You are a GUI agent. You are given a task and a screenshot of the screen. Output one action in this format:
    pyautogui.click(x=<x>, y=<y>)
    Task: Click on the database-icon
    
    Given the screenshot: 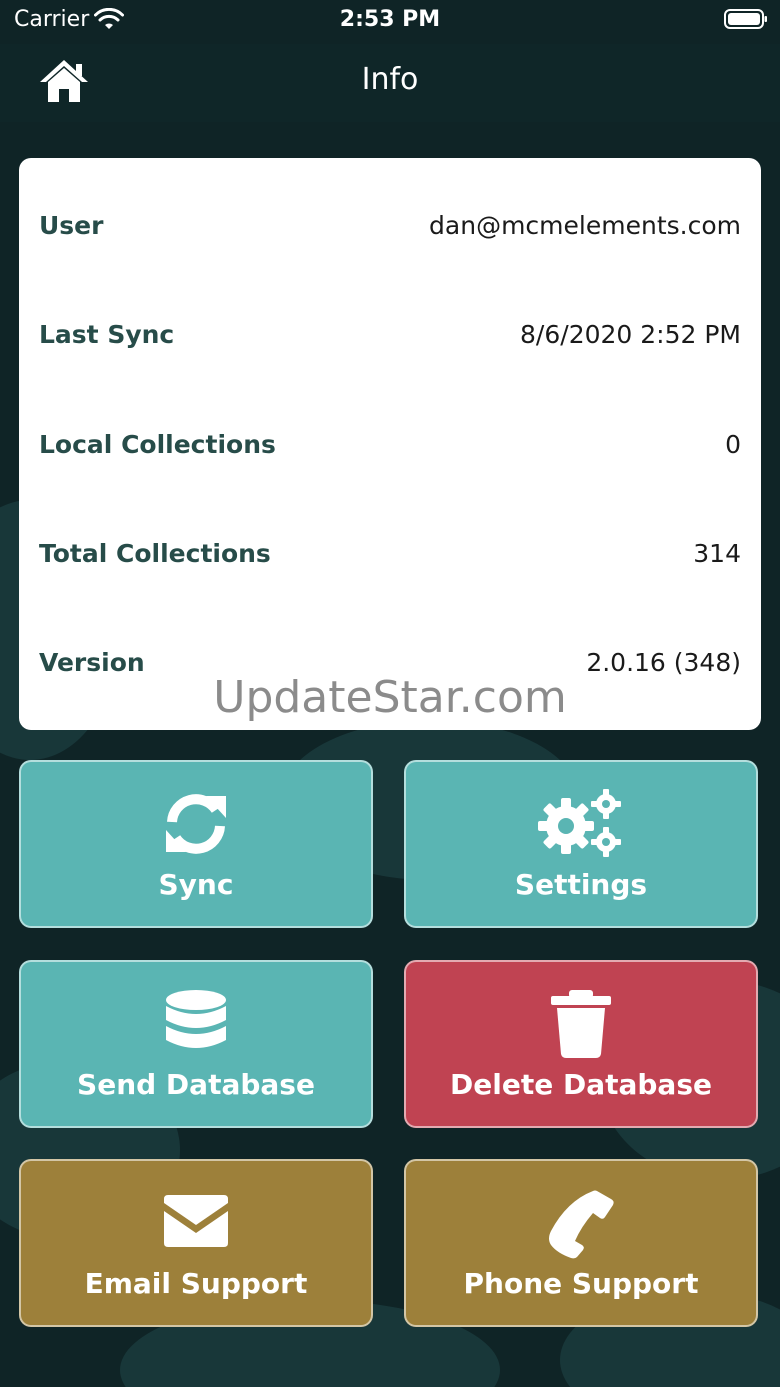 What is the action you would take?
    pyautogui.click(x=196, y=1019)
    